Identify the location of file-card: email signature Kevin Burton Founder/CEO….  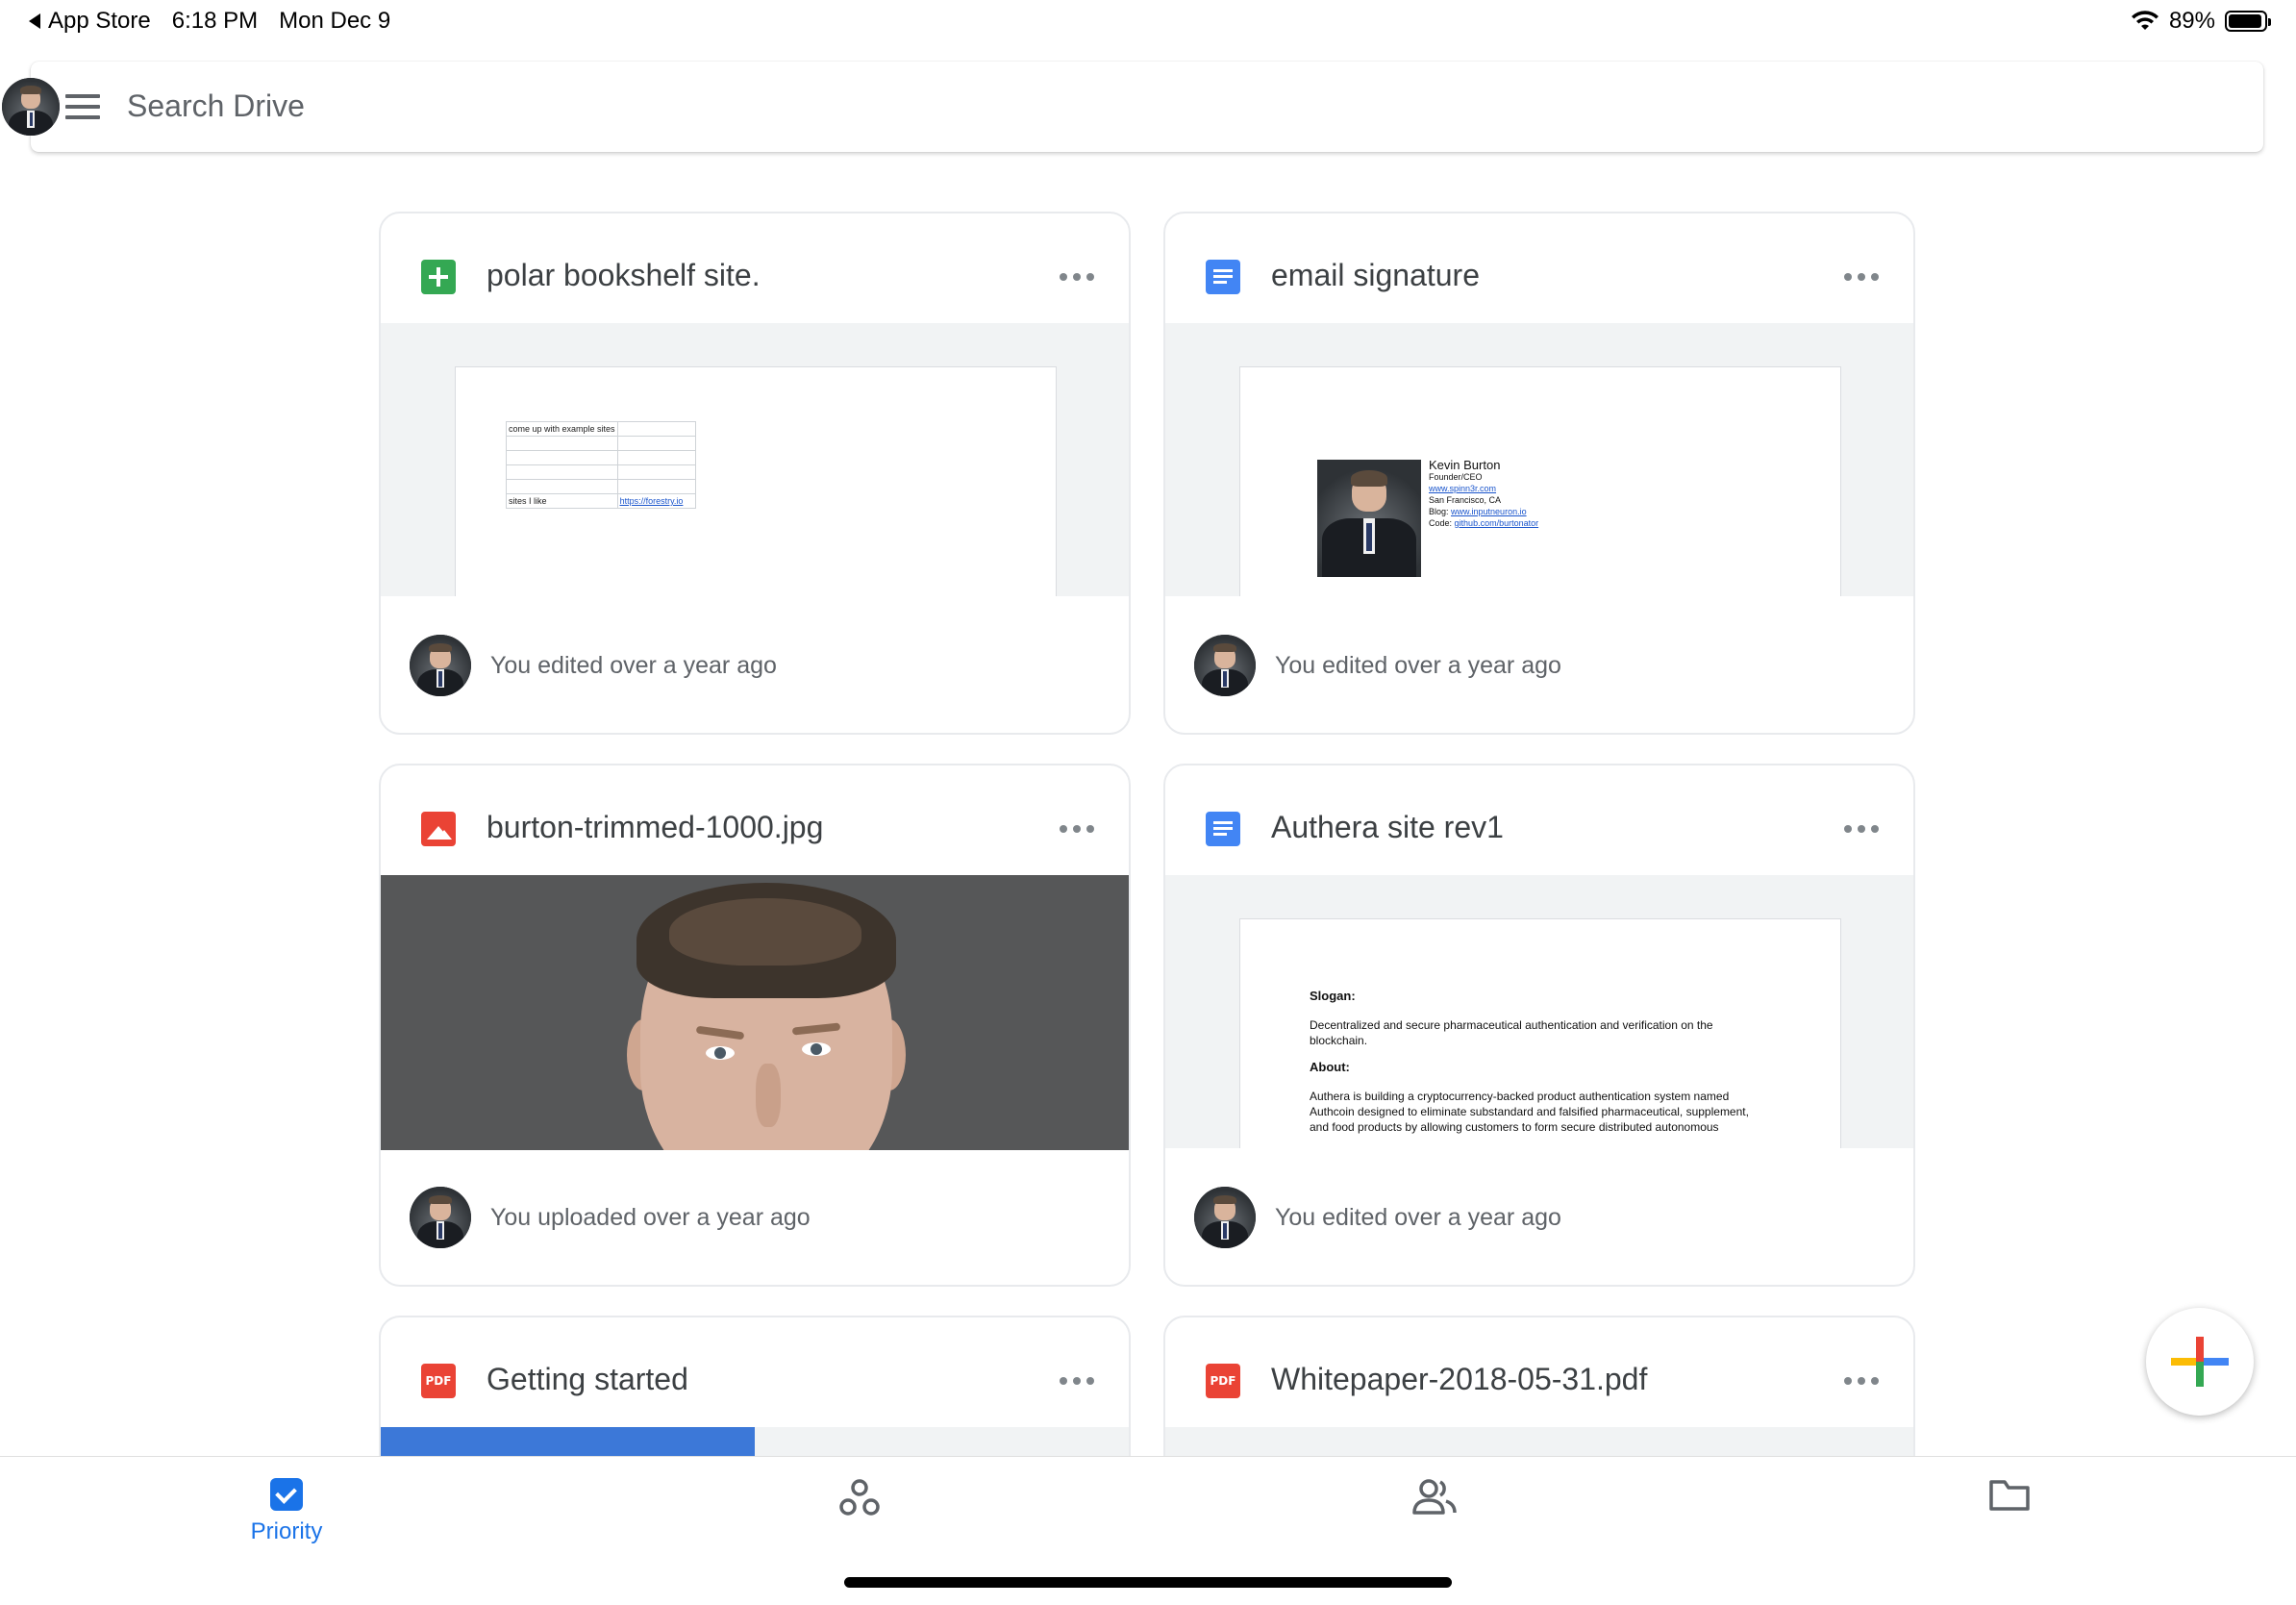
(1539, 473).